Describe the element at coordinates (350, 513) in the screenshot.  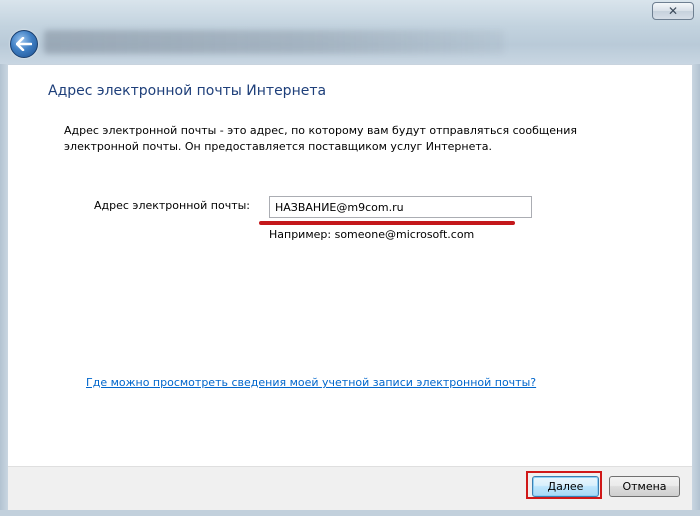
I see `window-frame-bottom` at that location.